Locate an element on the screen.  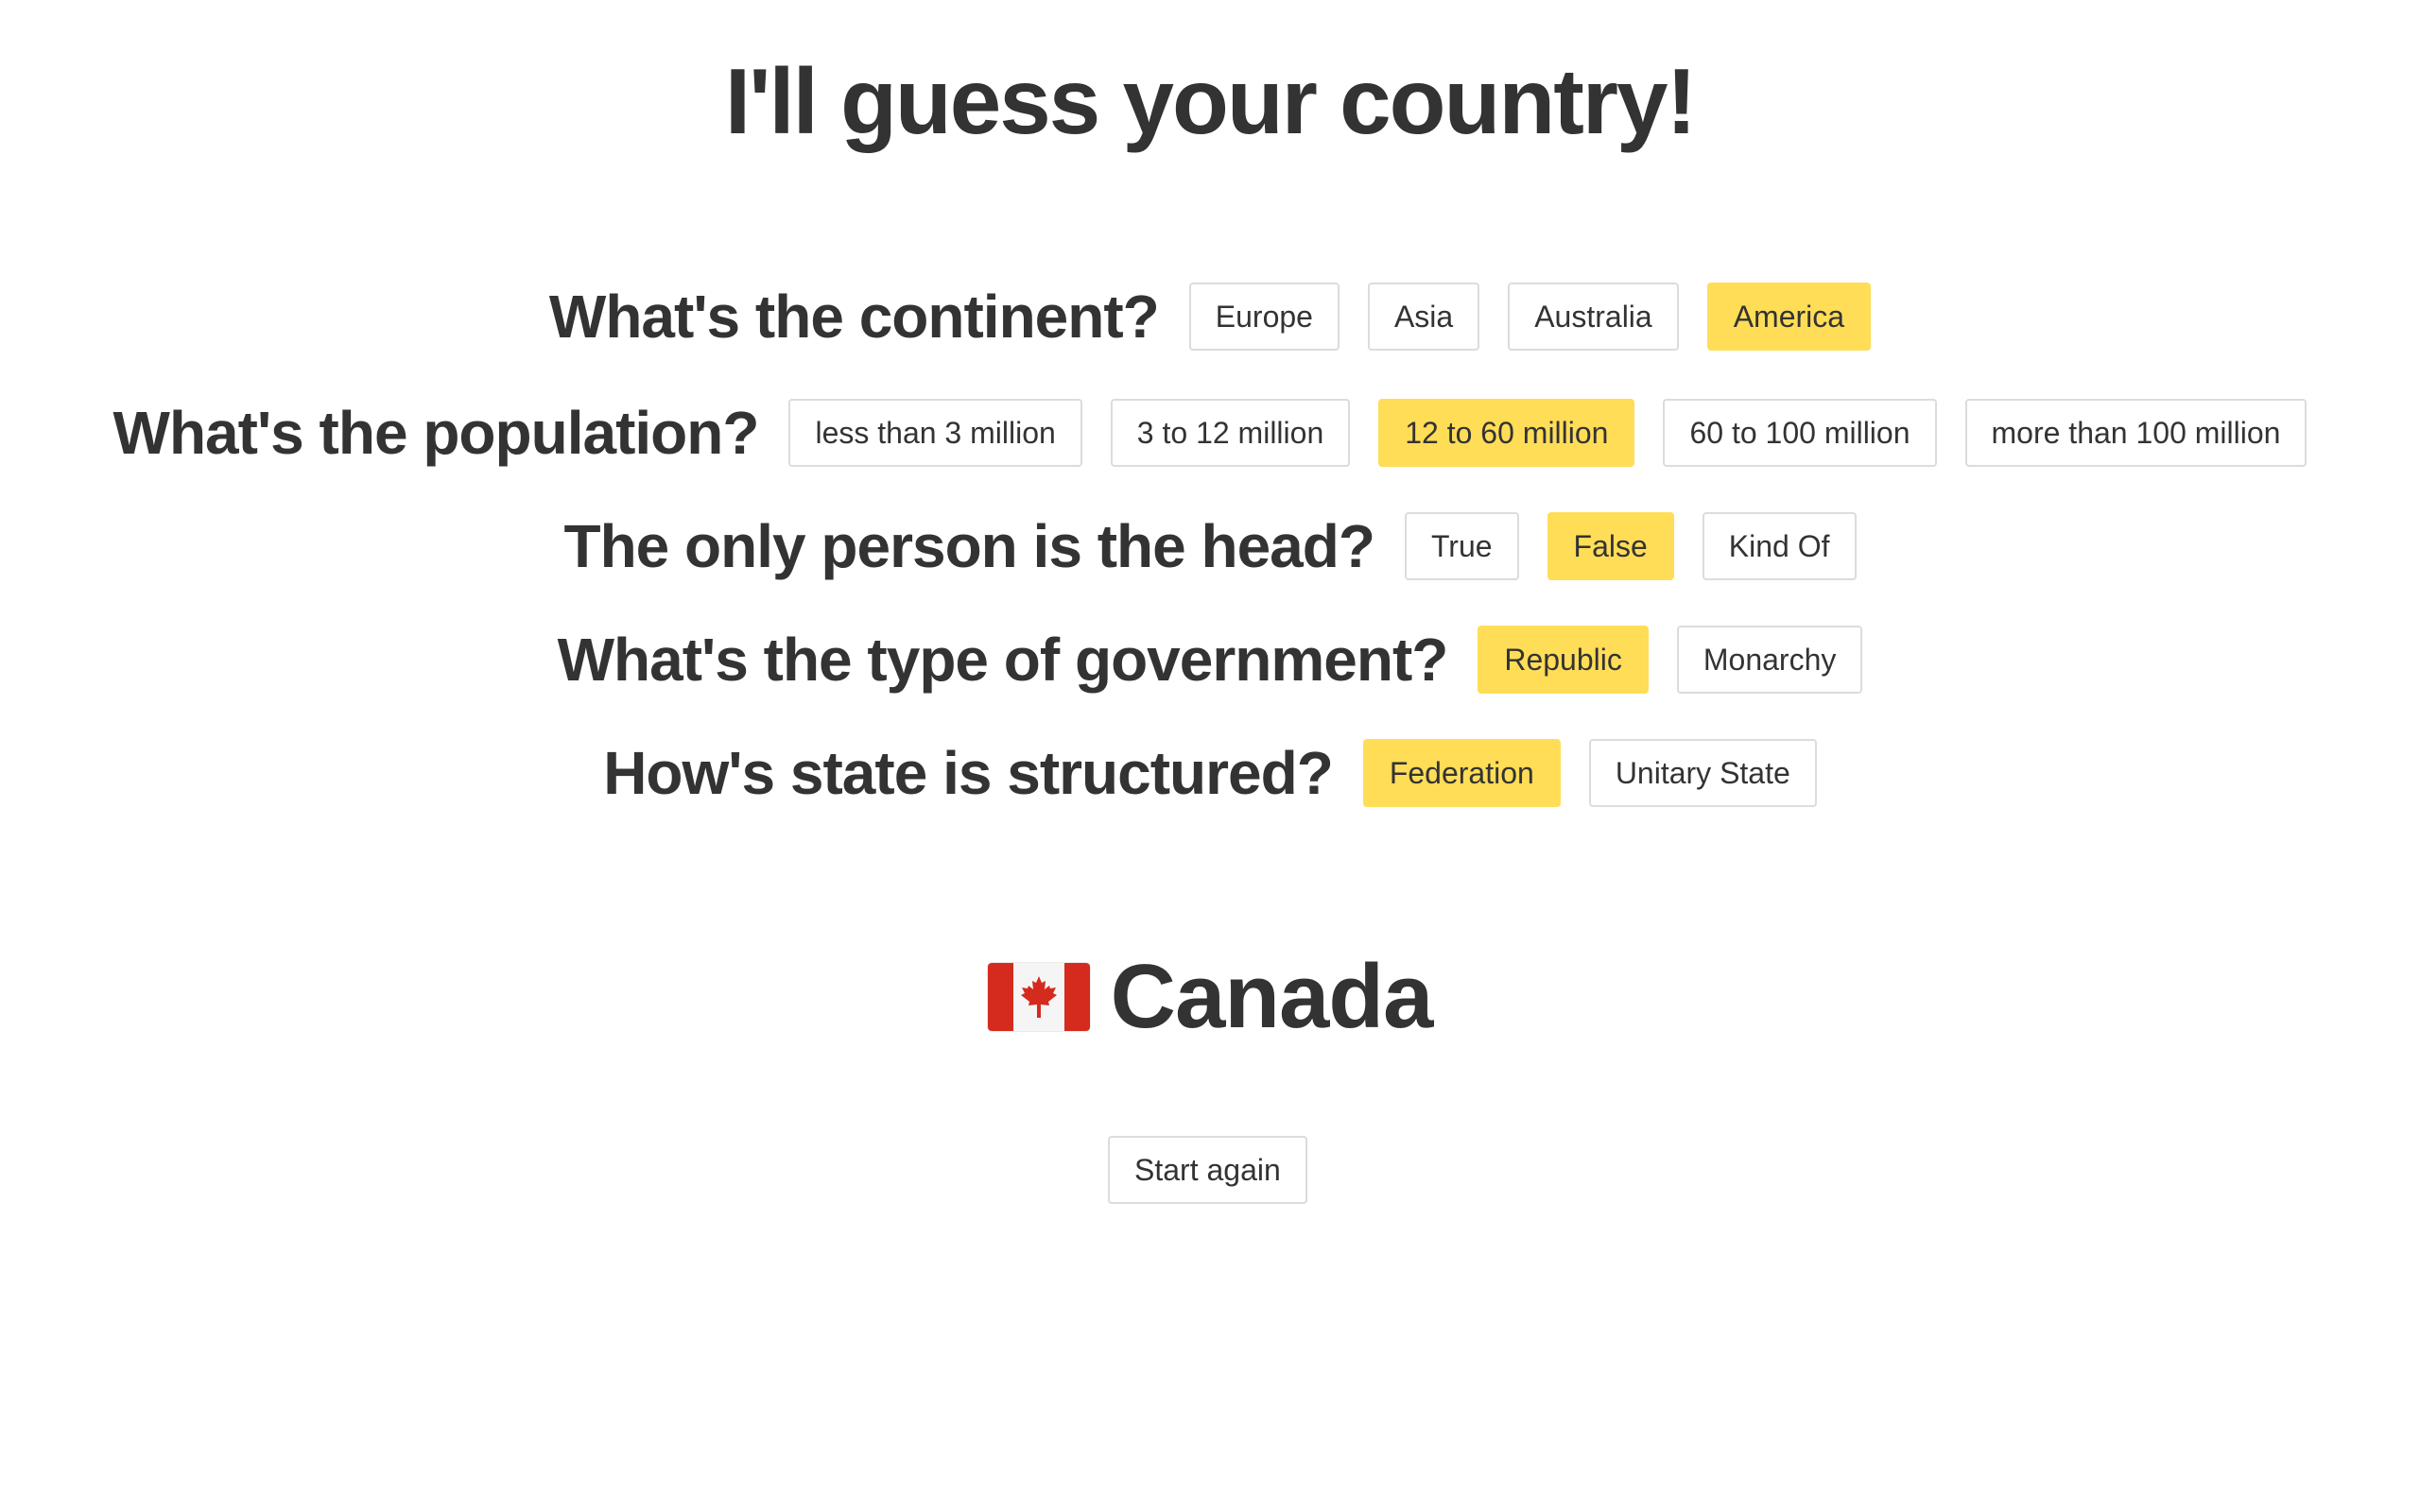
option-false-button: False is located at coordinates (1610, 546).